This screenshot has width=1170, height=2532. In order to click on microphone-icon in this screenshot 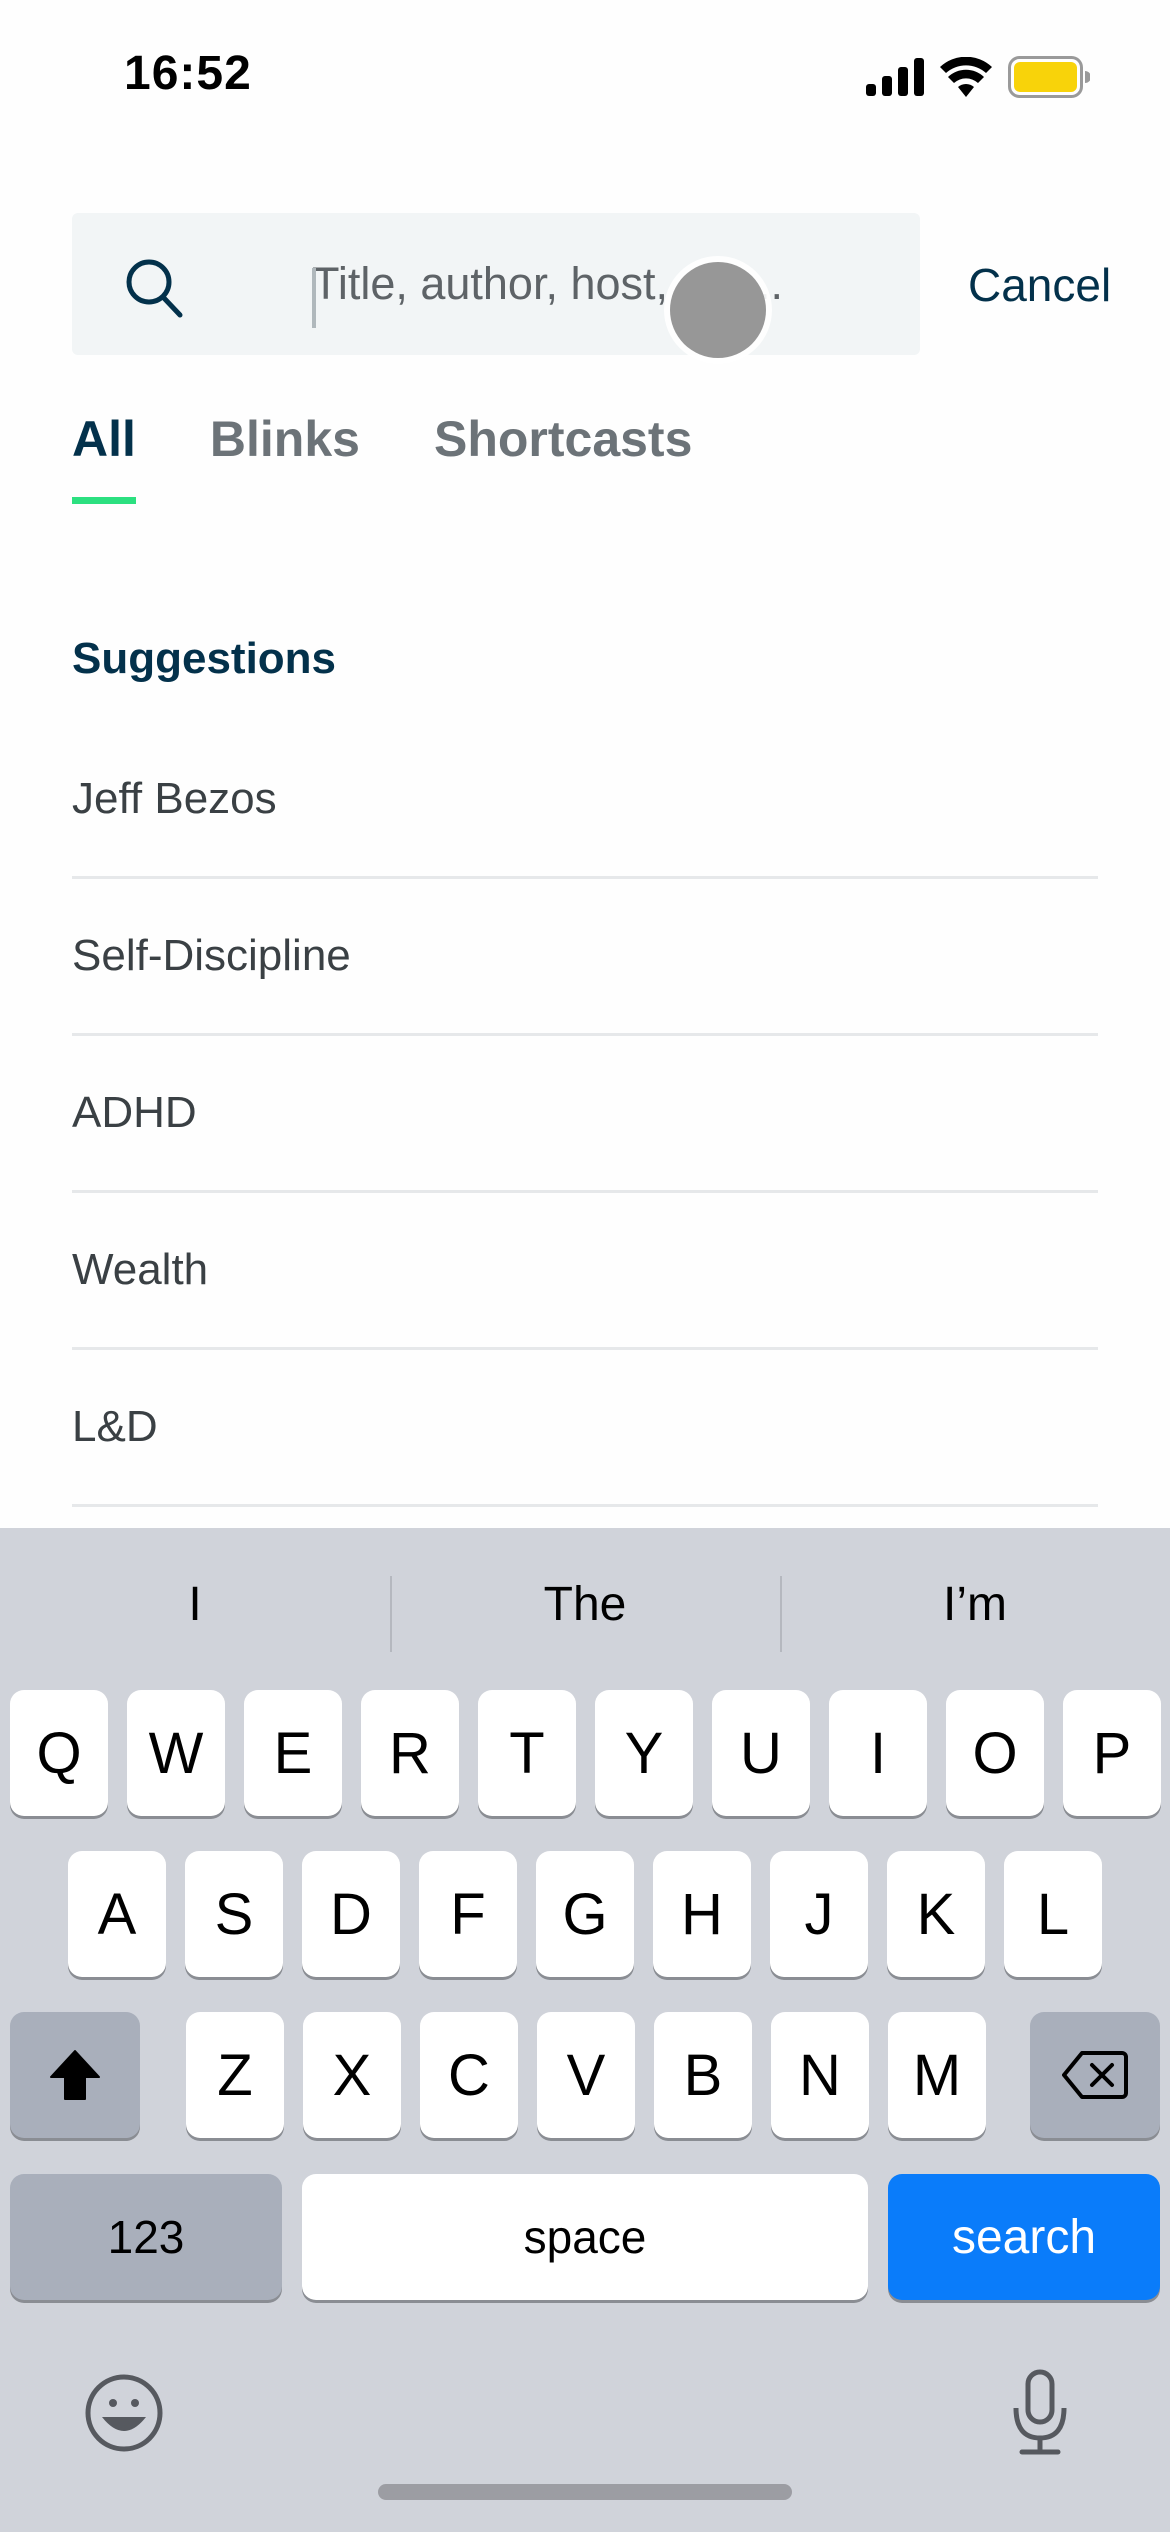, I will do `click(1040, 2413)`.